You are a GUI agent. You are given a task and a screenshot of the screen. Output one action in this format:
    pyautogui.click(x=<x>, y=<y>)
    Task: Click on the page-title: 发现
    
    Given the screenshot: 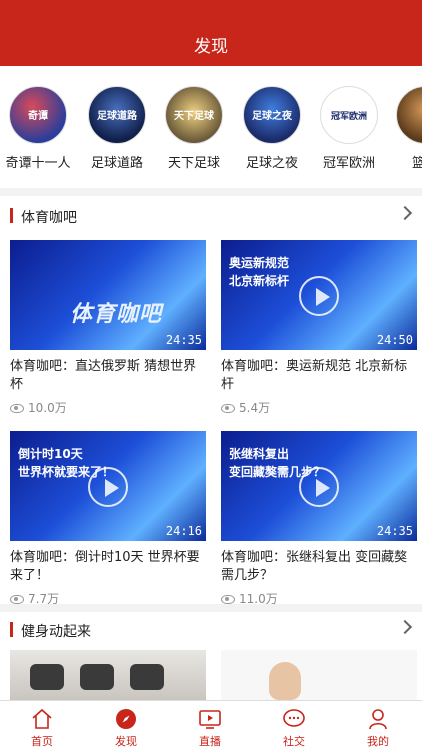 What is the action you would take?
    pyautogui.click(x=211, y=47)
    